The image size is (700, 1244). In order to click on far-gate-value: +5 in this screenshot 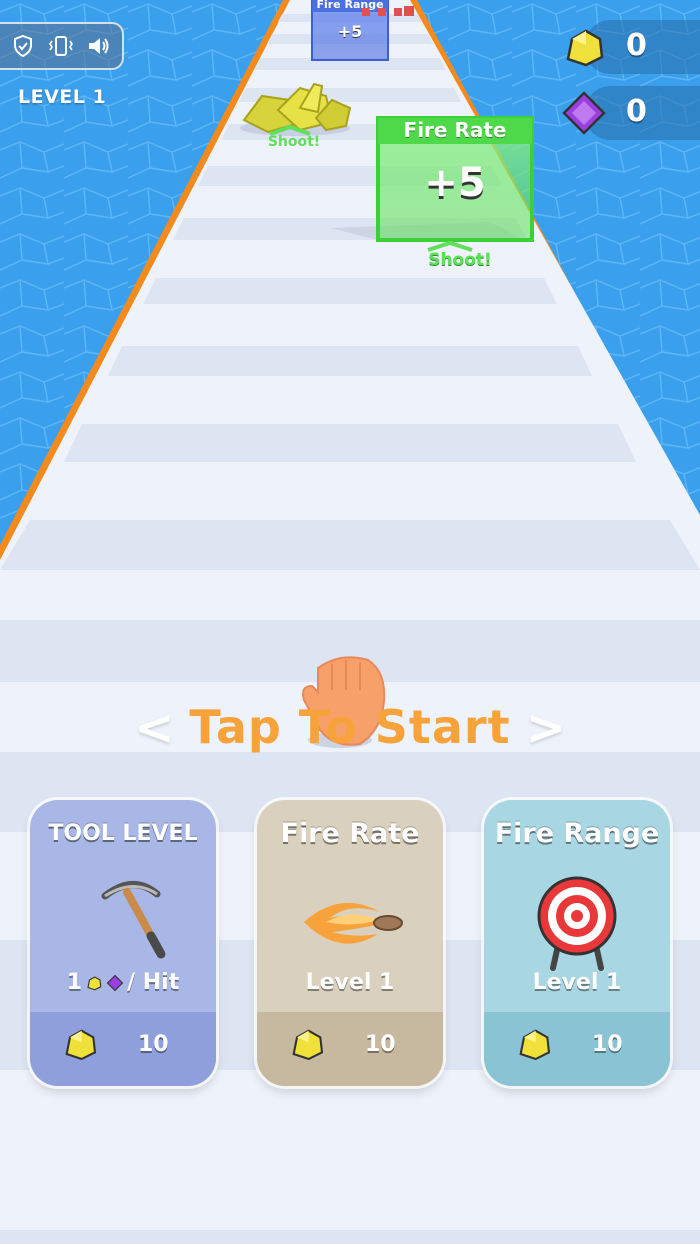, I will do `click(350, 31)`.